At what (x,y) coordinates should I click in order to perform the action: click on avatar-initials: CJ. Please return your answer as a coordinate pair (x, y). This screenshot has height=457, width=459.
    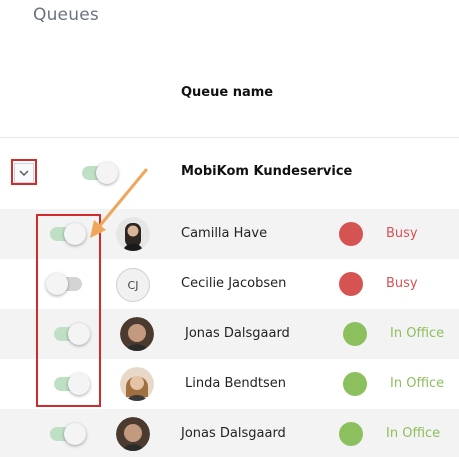
    Looking at the image, I should click on (133, 285).